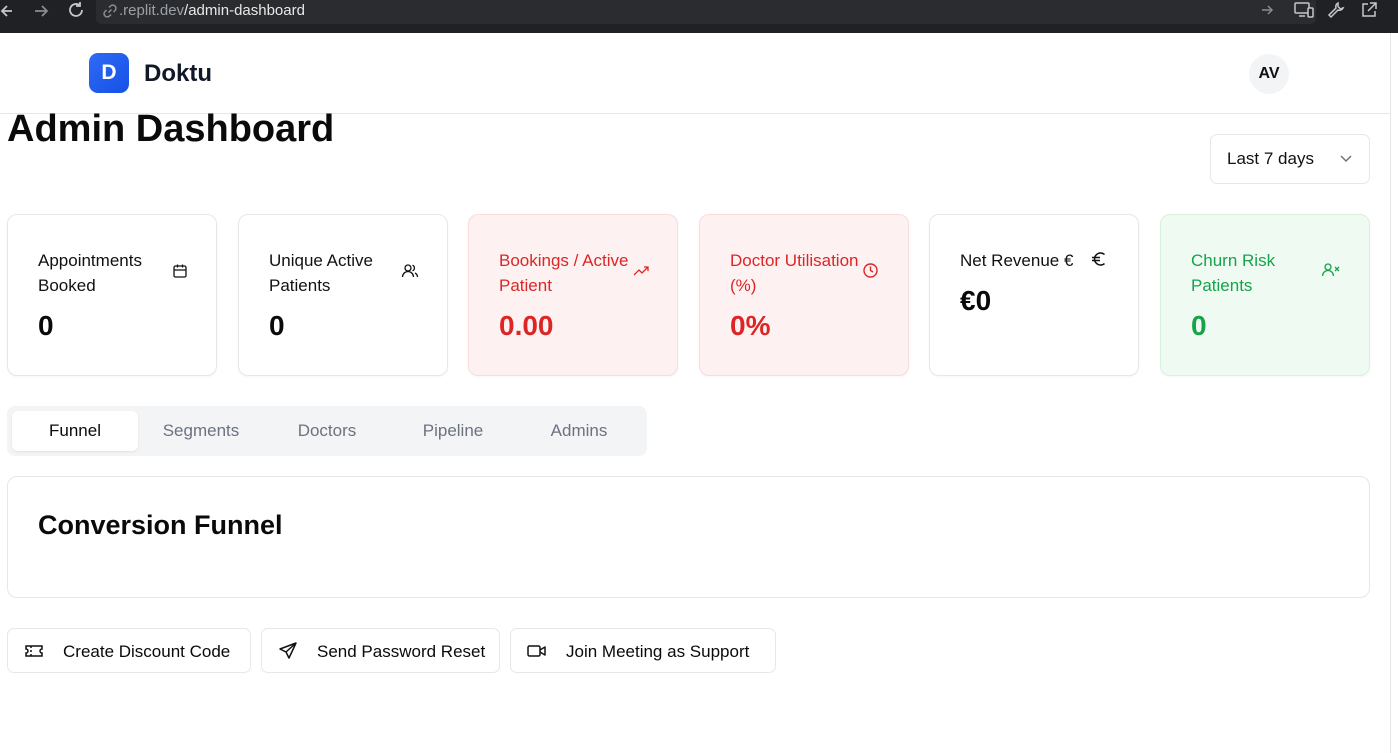 The image size is (1398, 753). What do you see at coordinates (794, 273) in the screenshot?
I see `kpi-label: Doctor Utilisation (%)` at bounding box center [794, 273].